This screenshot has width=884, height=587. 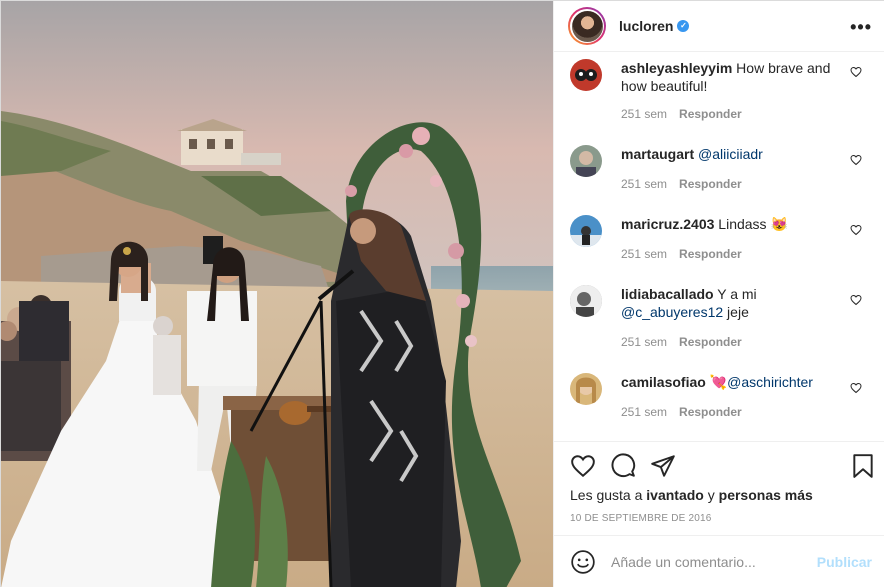 I want to click on likes-summary: Les gusta a ivantado y personas más, so click(x=691, y=495).